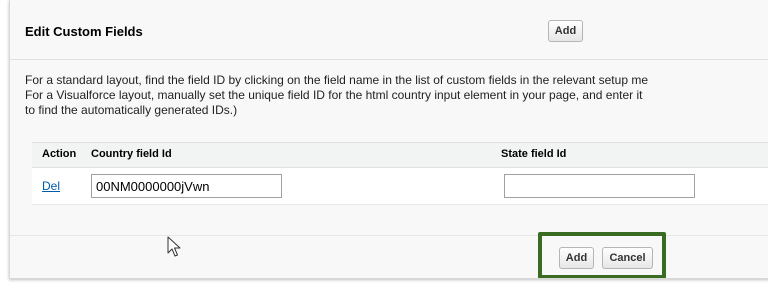 This screenshot has height=286, width=768. What do you see at coordinates (51, 186) in the screenshot?
I see `delete-link: Del` at bounding box center [51, 186].